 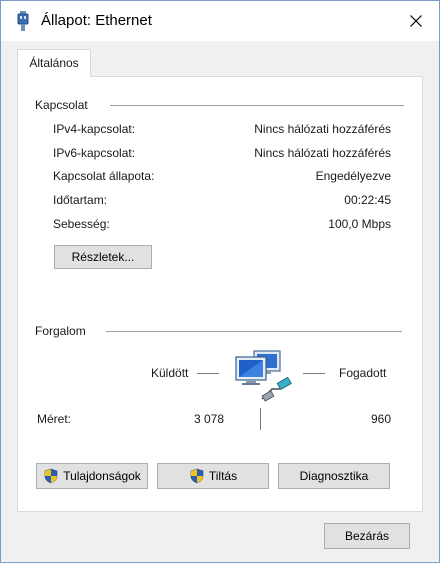 What do you see at coordinates (260, 419) in the screenshot?
I see `traffic-separator` at bounding box center [260, 419].